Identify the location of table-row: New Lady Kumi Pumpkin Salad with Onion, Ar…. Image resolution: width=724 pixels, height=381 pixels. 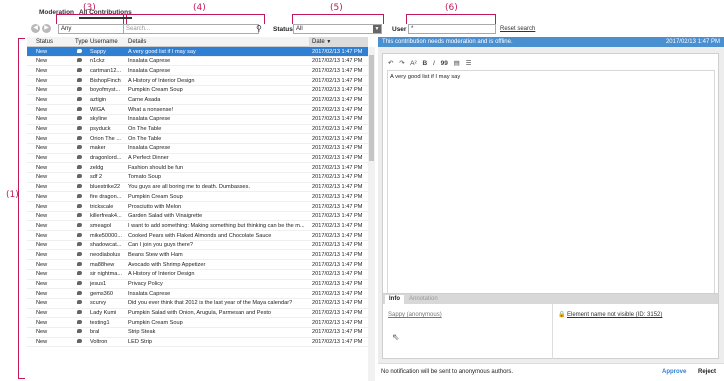
(197, 314).